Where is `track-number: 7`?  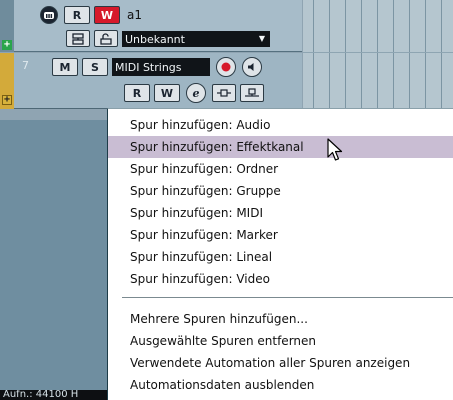
track-number: 7 is located at coordinates (25, 65).